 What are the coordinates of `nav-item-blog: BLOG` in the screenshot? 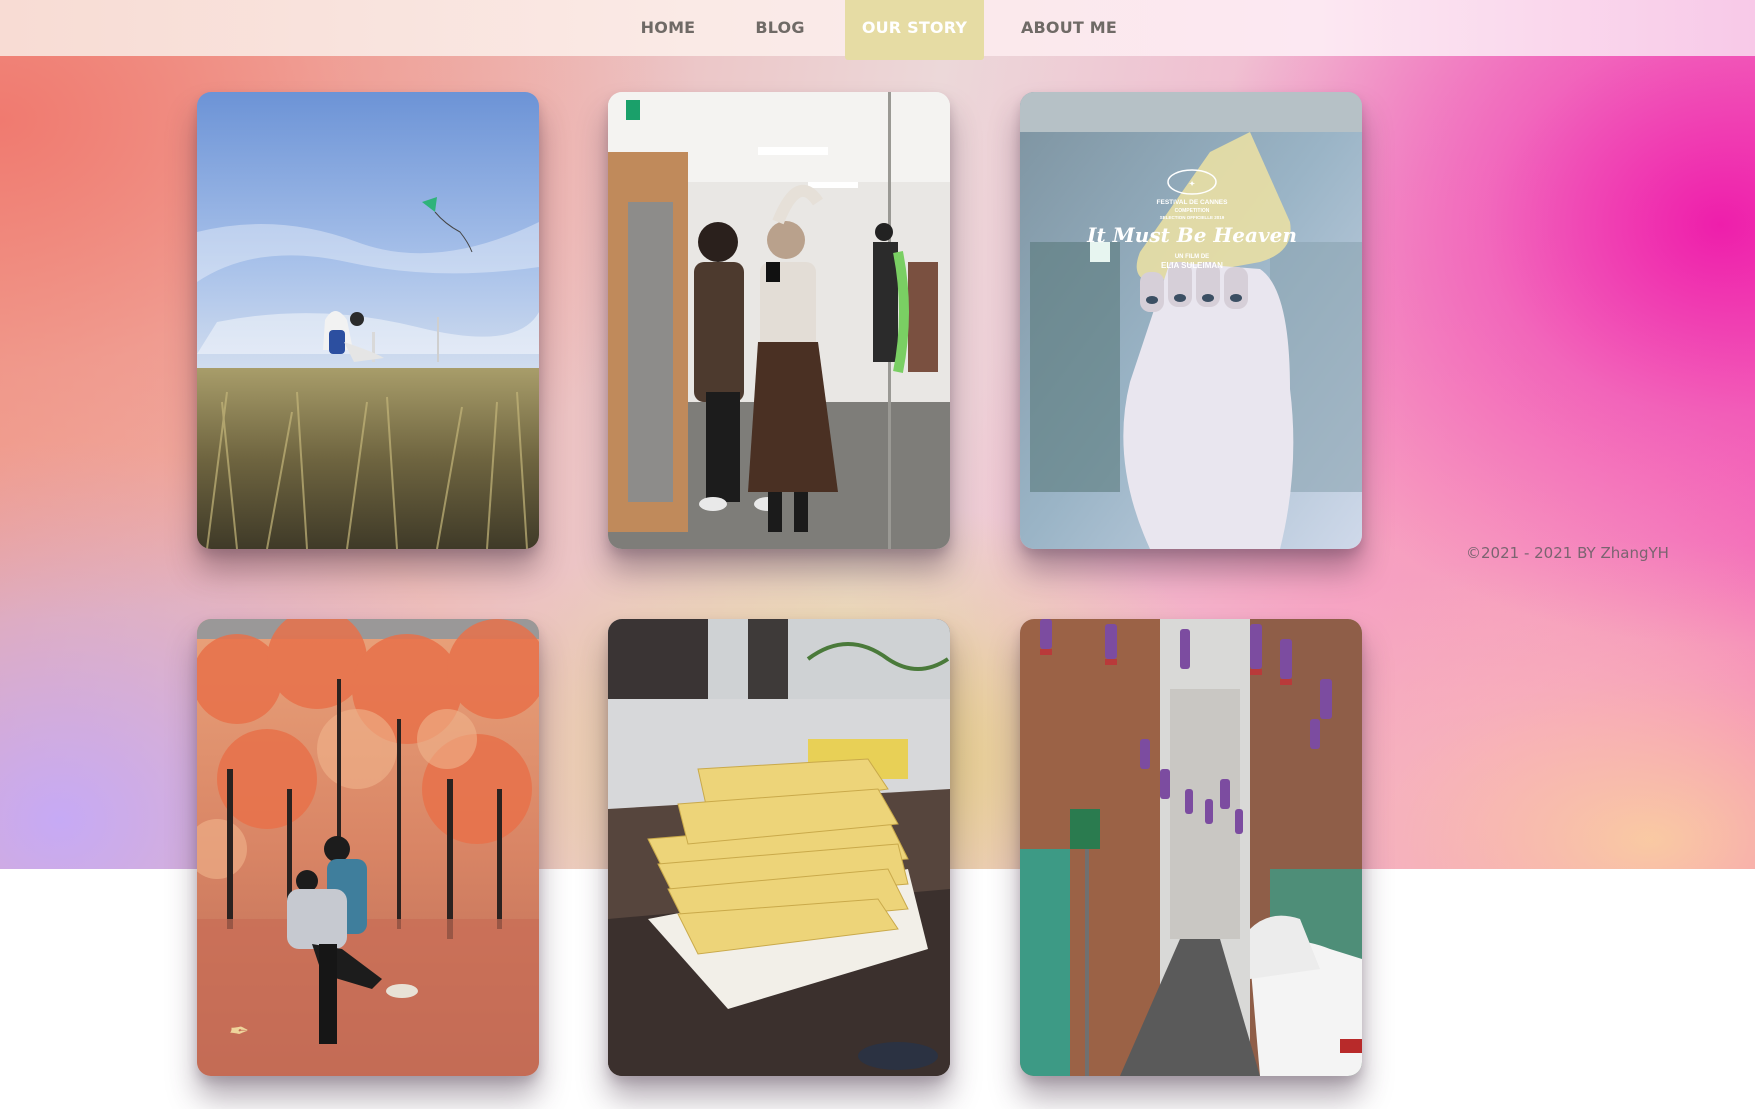 It's located at (780, 28).